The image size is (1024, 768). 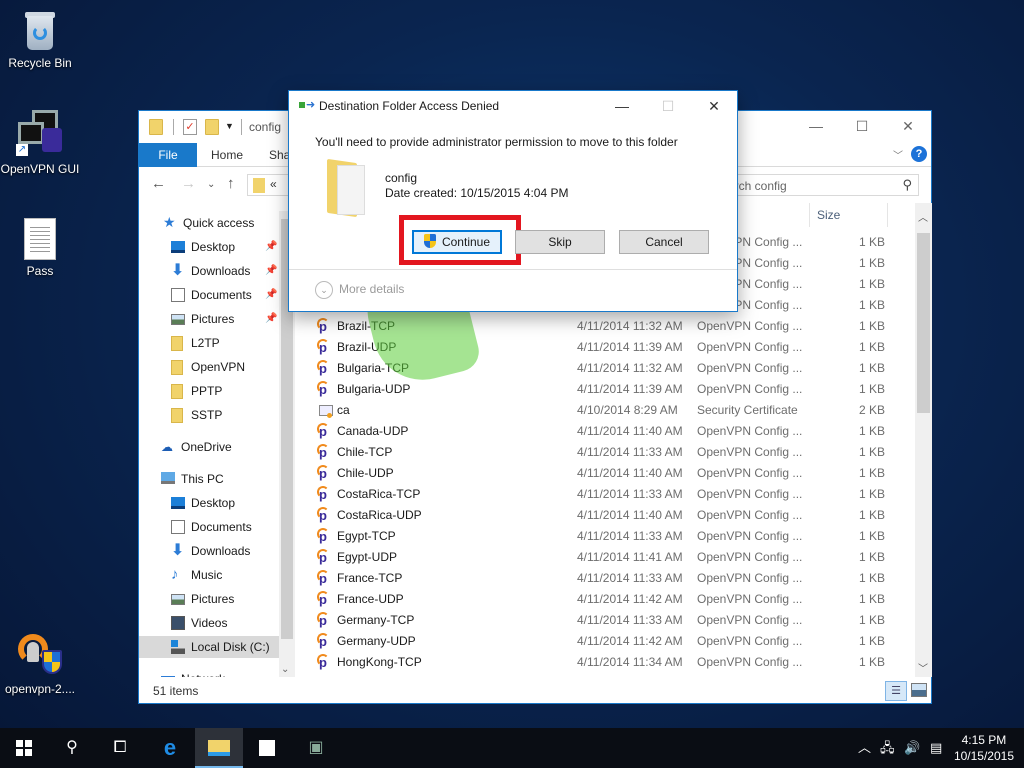 What do you see at coordinates (923, 323) in the screenshot?
I see `scrollbar-thumb` at bounding box center [923, 323].